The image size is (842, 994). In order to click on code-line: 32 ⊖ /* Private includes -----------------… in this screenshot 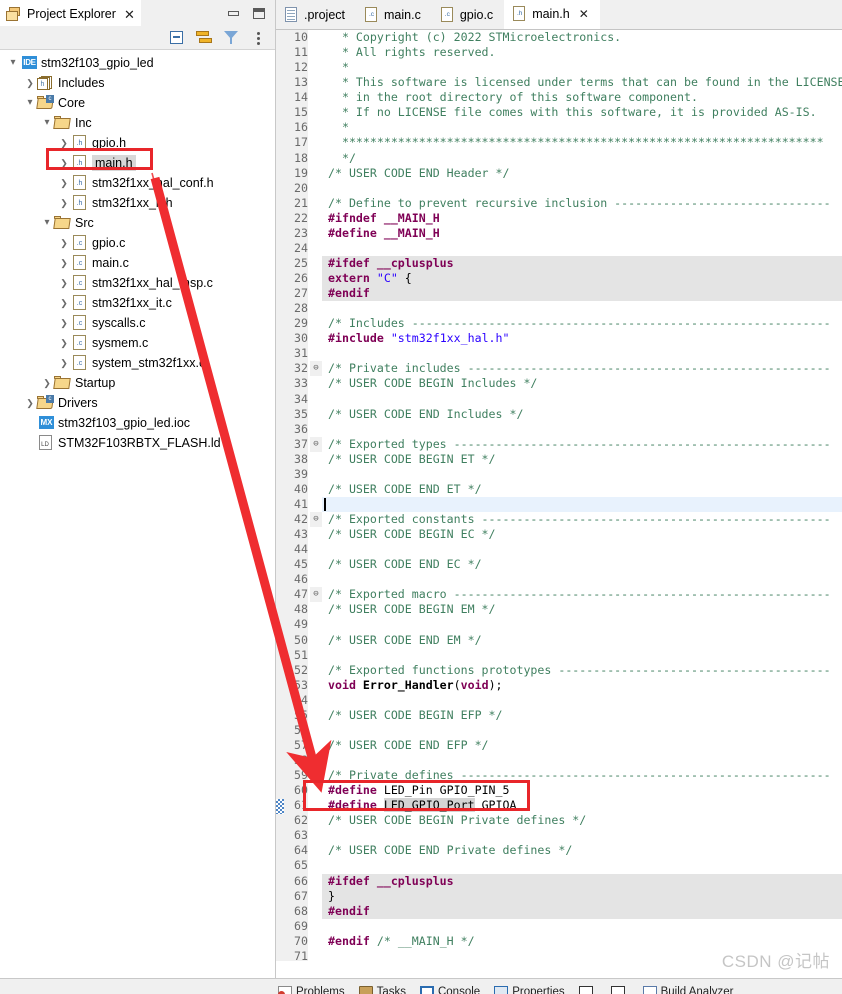, I will do `click(559, 369)`.